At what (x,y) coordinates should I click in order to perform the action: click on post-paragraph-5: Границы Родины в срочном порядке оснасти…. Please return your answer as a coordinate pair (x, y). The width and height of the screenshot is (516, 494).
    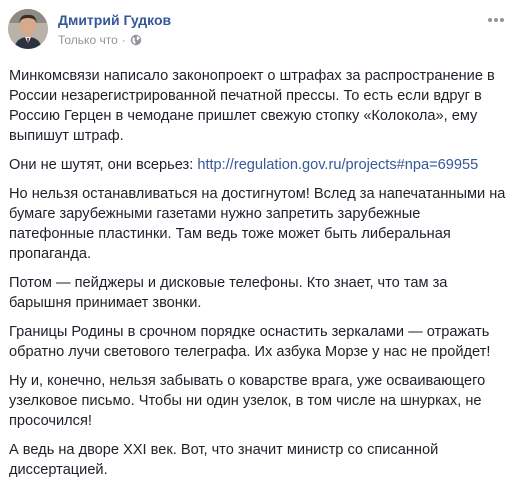
    Looking at the image, I should click on (250, 342).